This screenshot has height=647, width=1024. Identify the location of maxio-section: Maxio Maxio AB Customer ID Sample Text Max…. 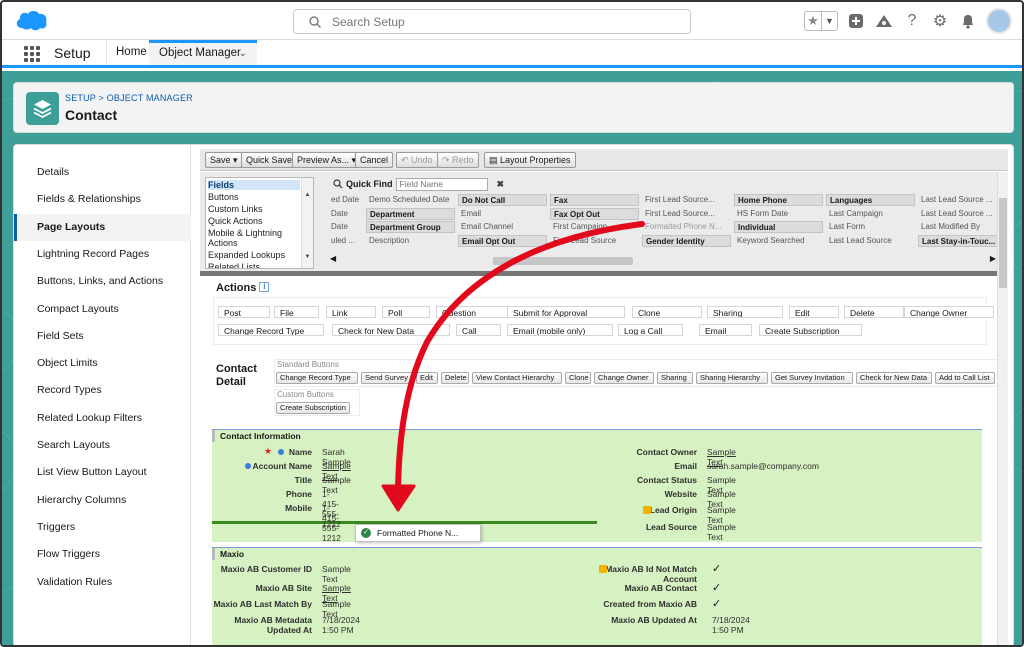
(597, 596).